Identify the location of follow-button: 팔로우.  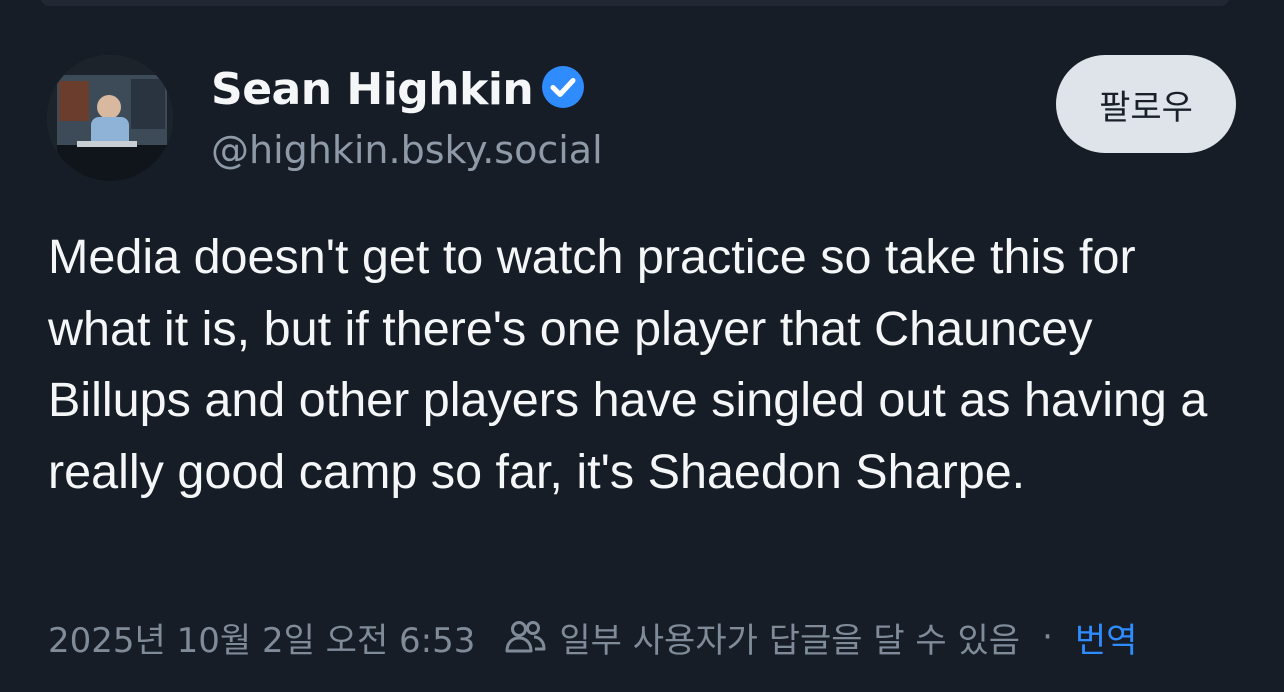
(1146, 104).